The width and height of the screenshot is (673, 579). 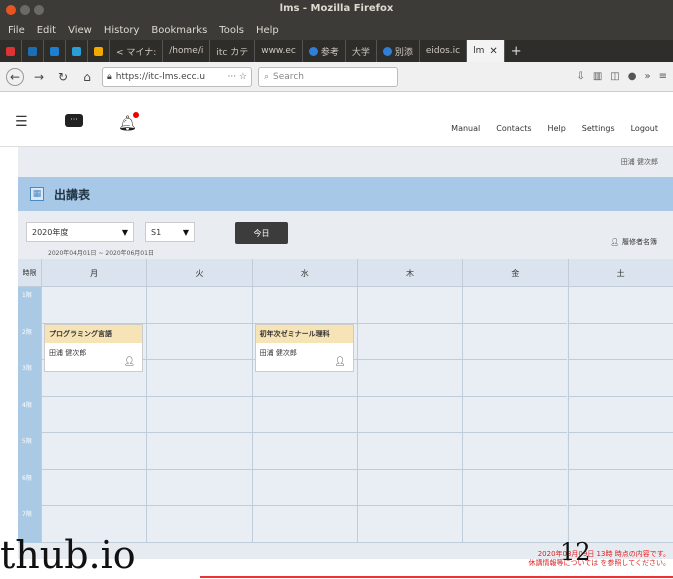 I want to click on period-label: 6限, so click(x=29, y=487).